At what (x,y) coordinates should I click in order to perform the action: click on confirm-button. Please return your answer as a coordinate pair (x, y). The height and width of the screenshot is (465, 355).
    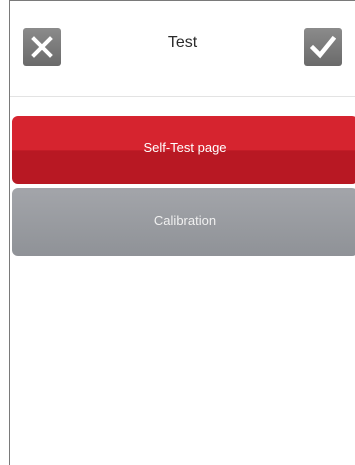
    Looking at the image, I should click on (323, 47).